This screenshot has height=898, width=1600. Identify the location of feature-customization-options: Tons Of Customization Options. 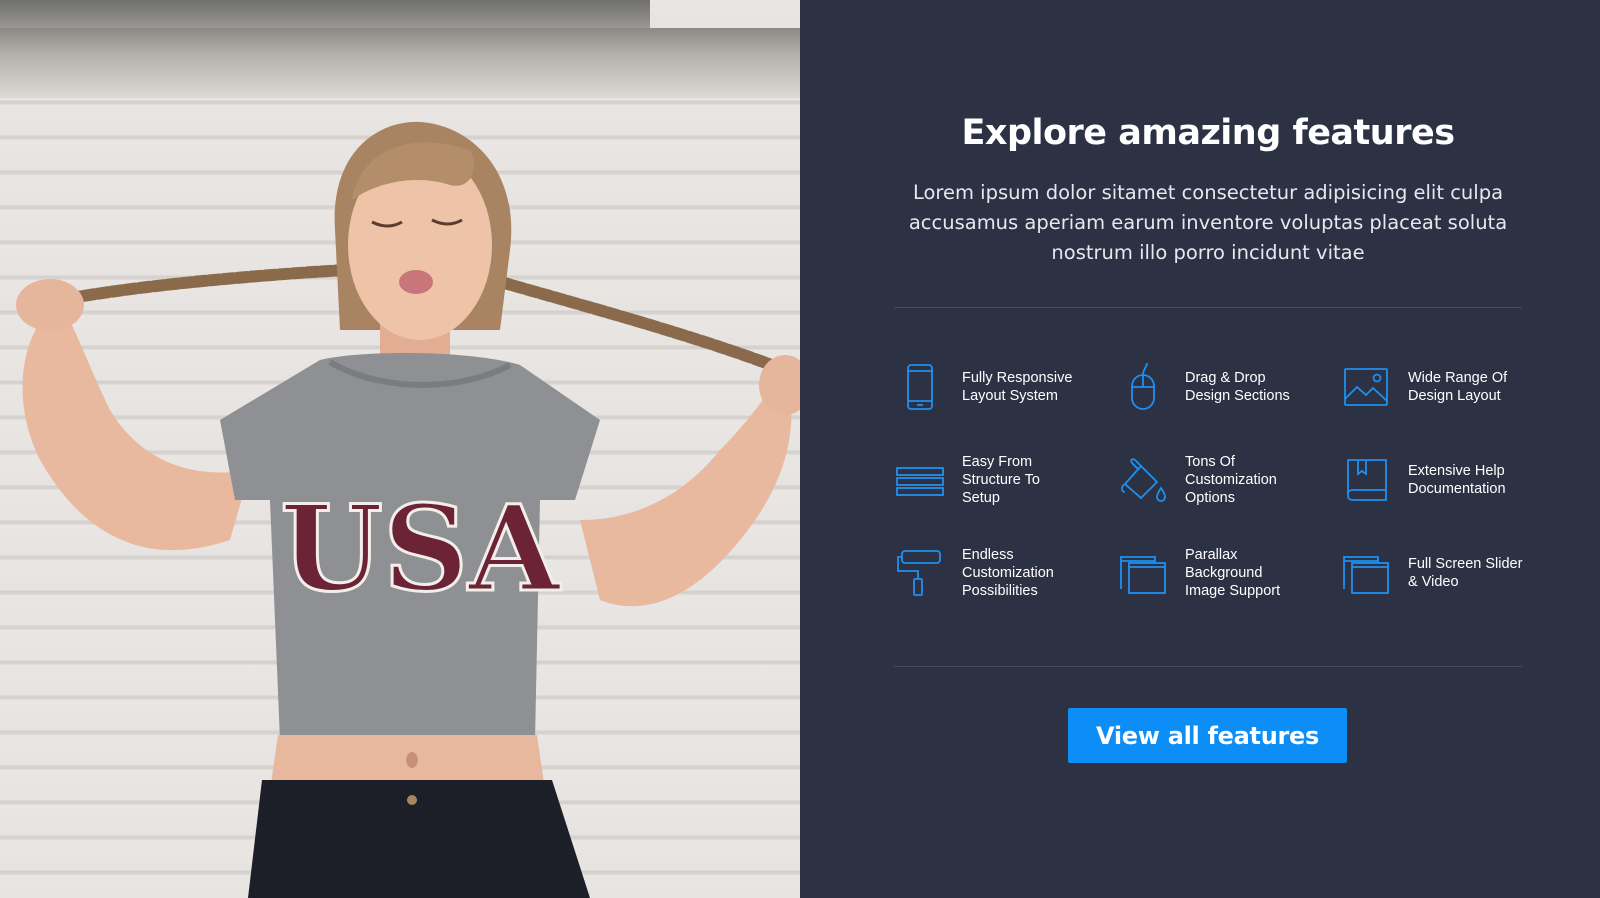
(1228, 479).